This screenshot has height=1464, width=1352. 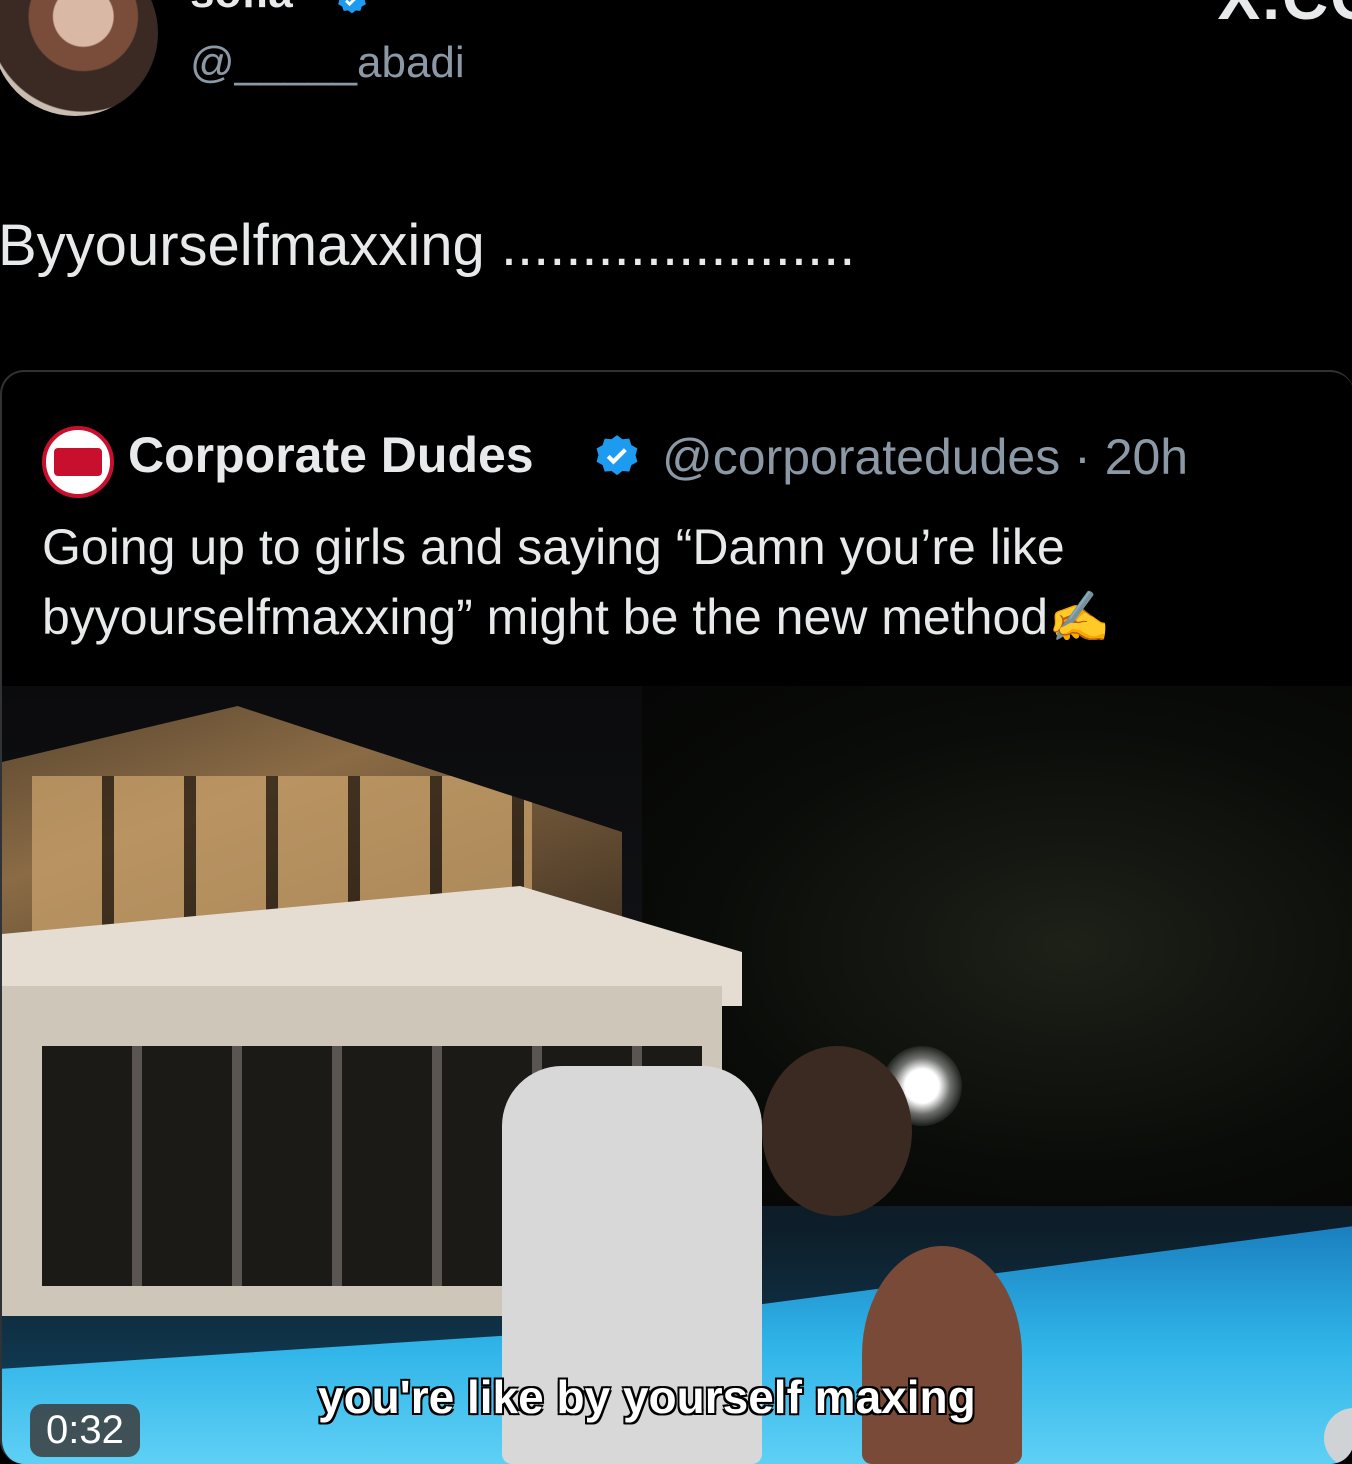 I want to click on quoted-author-avatar, so click(x=78, y=462).